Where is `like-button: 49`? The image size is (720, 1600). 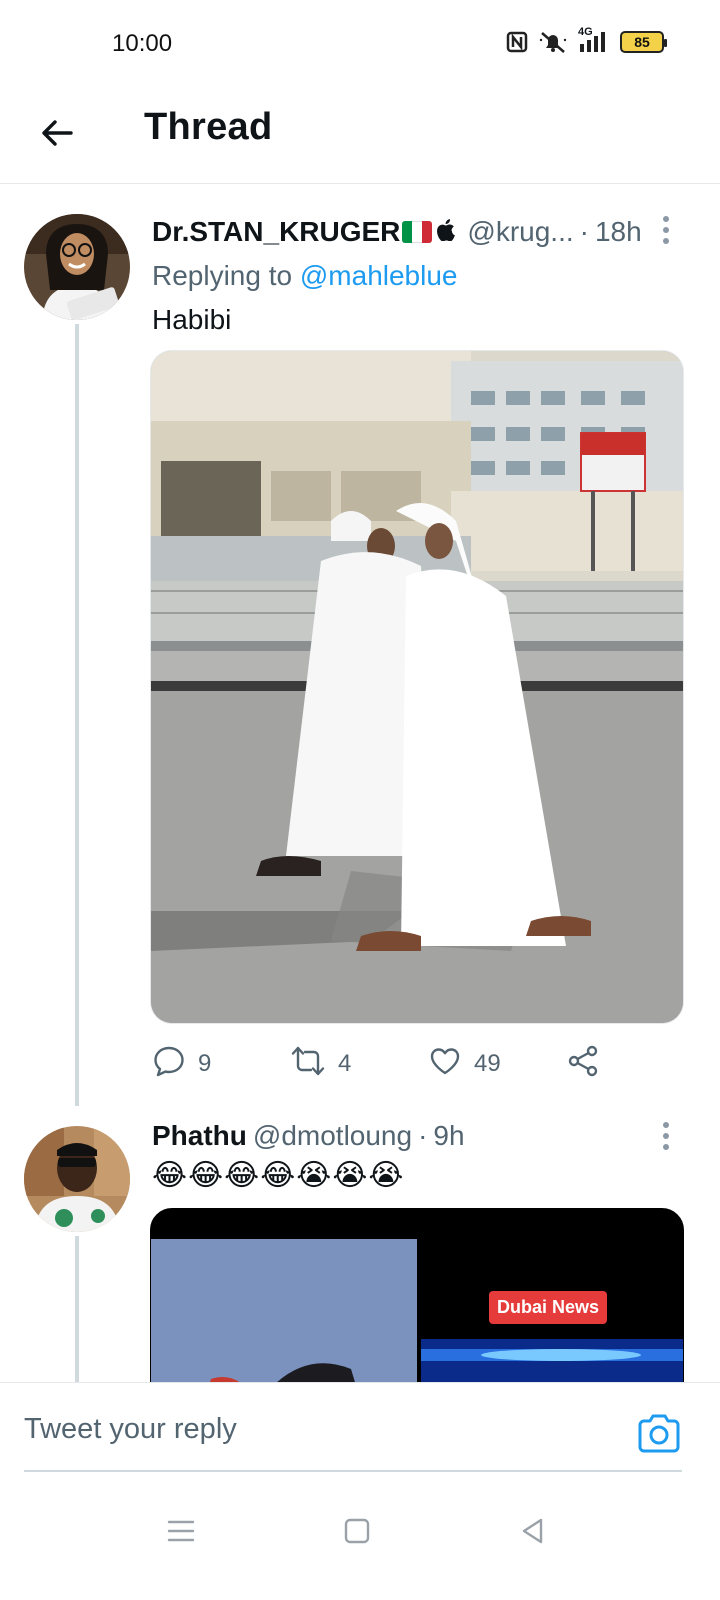
like-button: 49 is located at coordinates (464, 1064).